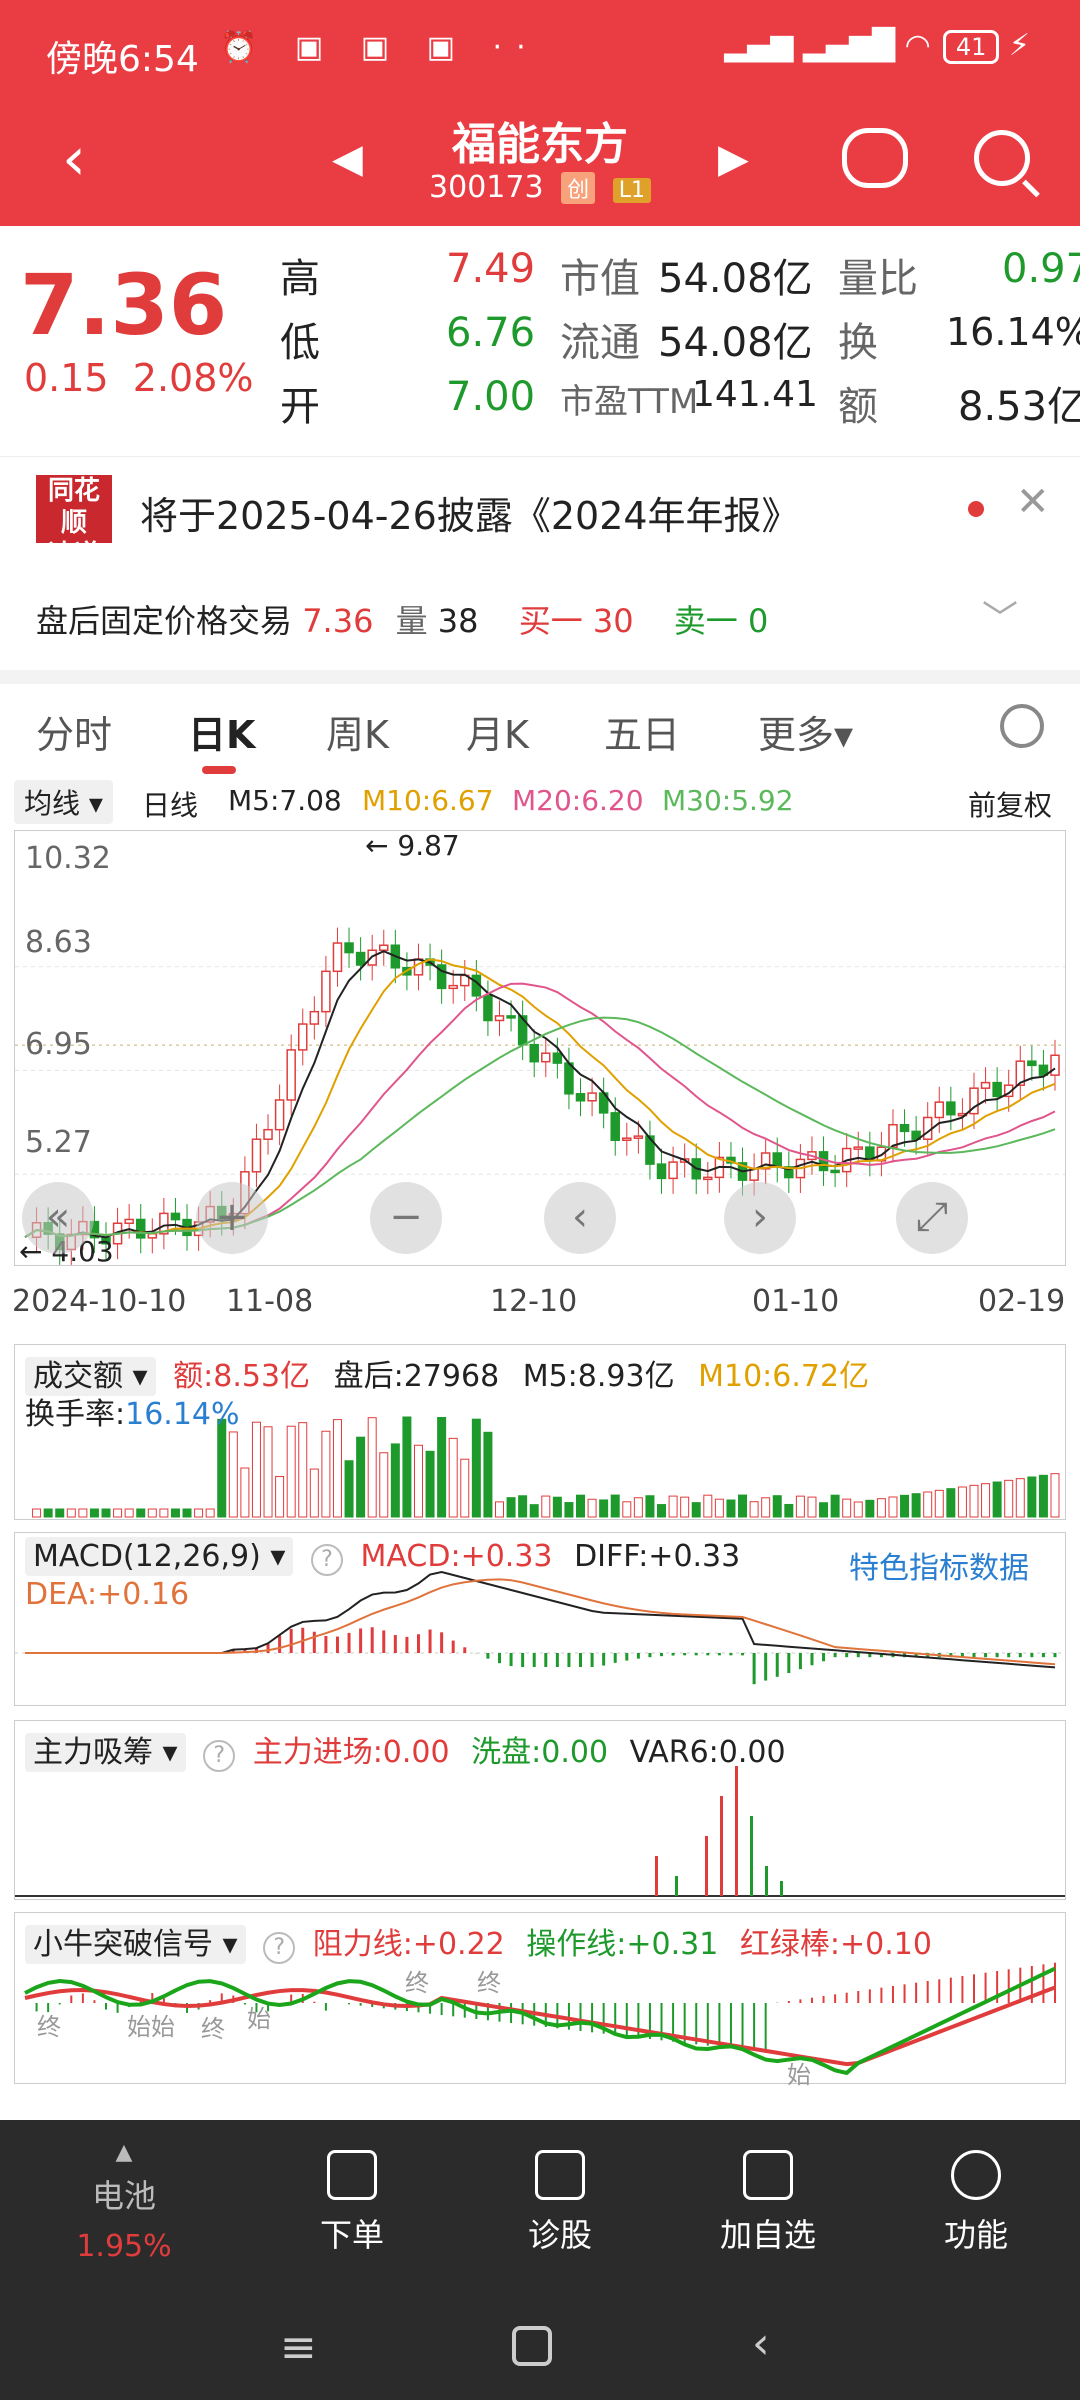  Describe the element at coordinates (221, 731) in the screenshot. I see `tab-daily-k: 日K` at that location.